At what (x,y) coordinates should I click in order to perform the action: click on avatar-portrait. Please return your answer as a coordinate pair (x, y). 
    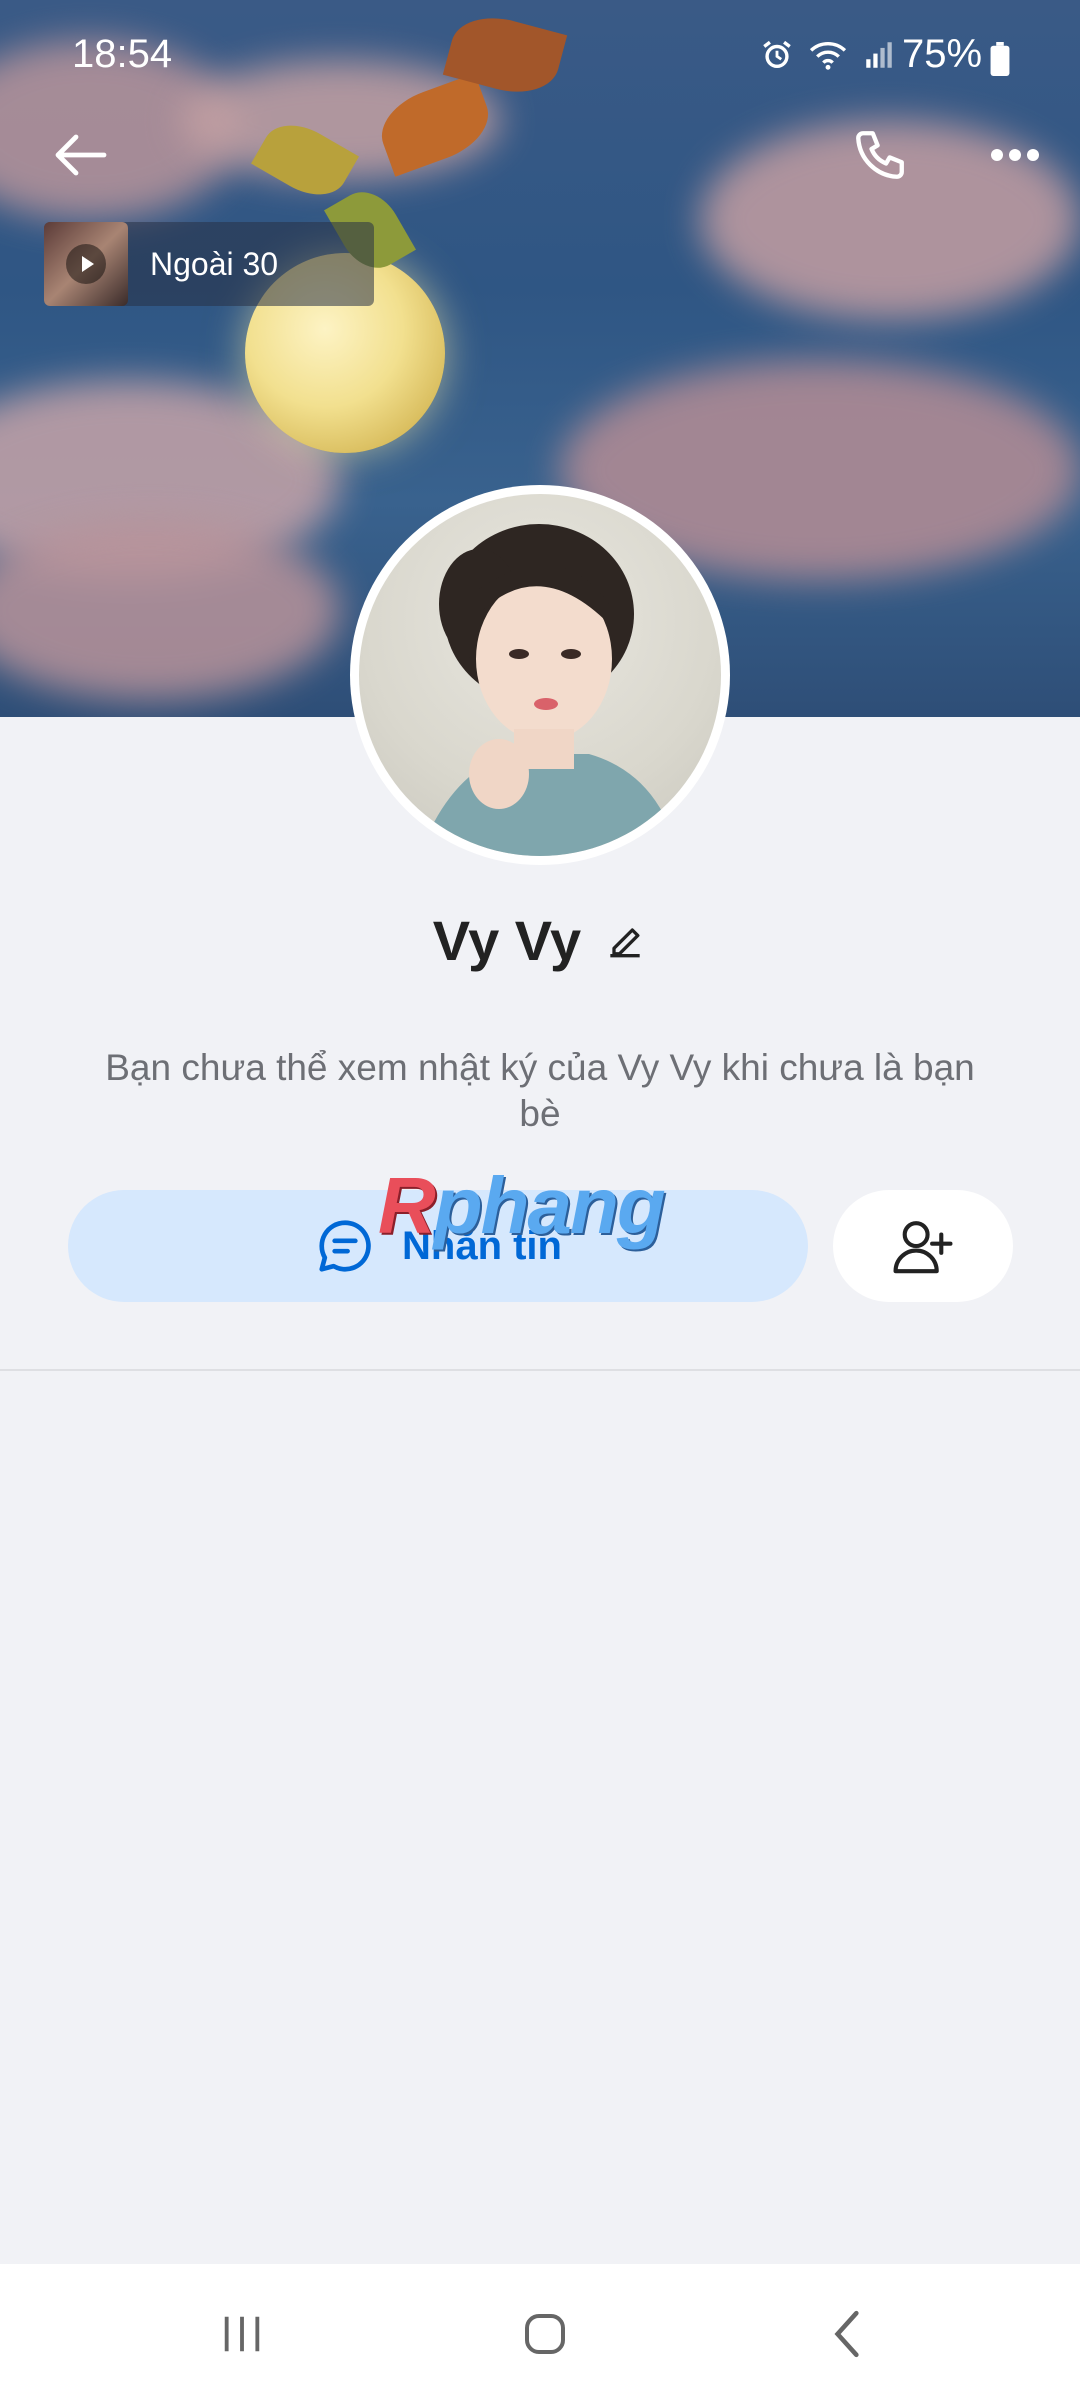
    Looking at the image, I should click on (549, 690).